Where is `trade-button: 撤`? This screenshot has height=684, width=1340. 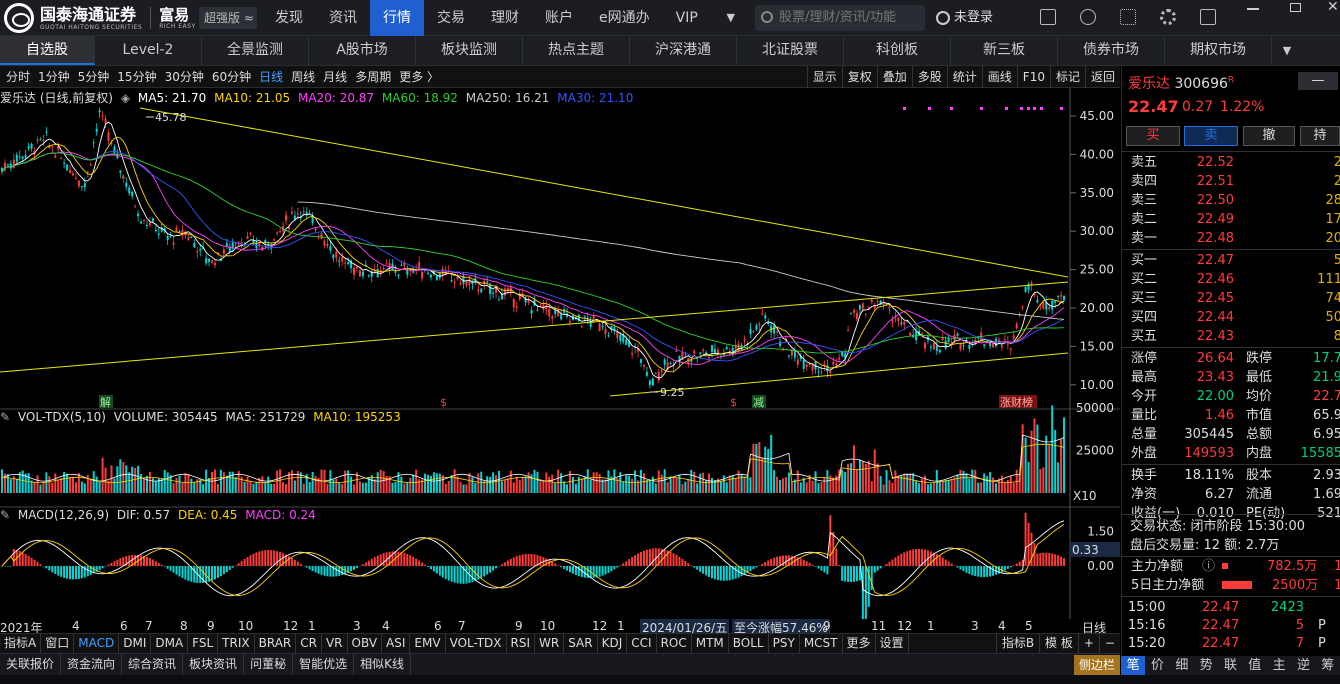 trade-button: 撤 is located at coordinates (1269, 136).